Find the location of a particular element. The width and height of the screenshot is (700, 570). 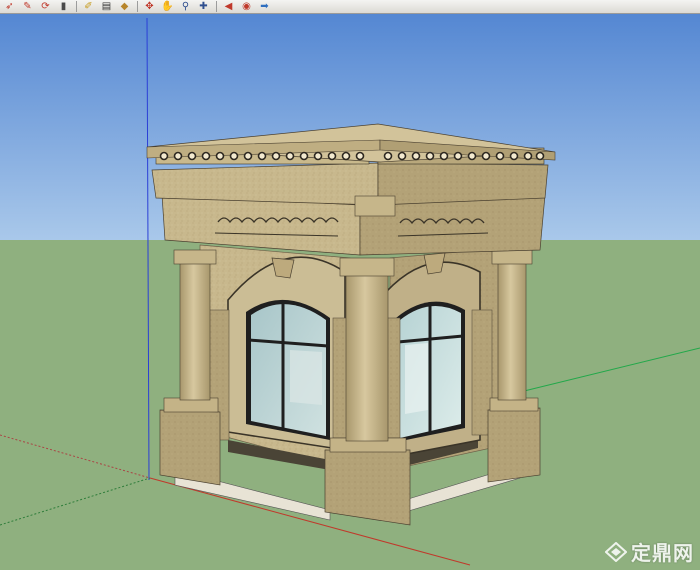

select-icon: ➶ is located at coordinates (9, 6).